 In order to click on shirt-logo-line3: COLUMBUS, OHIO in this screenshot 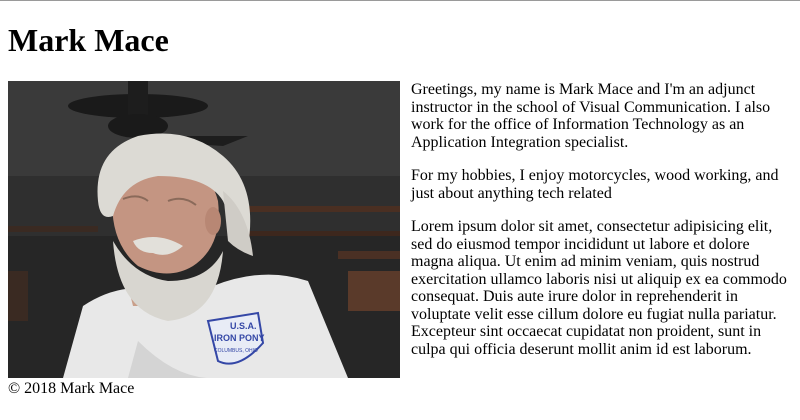, I will do `click(236, 351)`.